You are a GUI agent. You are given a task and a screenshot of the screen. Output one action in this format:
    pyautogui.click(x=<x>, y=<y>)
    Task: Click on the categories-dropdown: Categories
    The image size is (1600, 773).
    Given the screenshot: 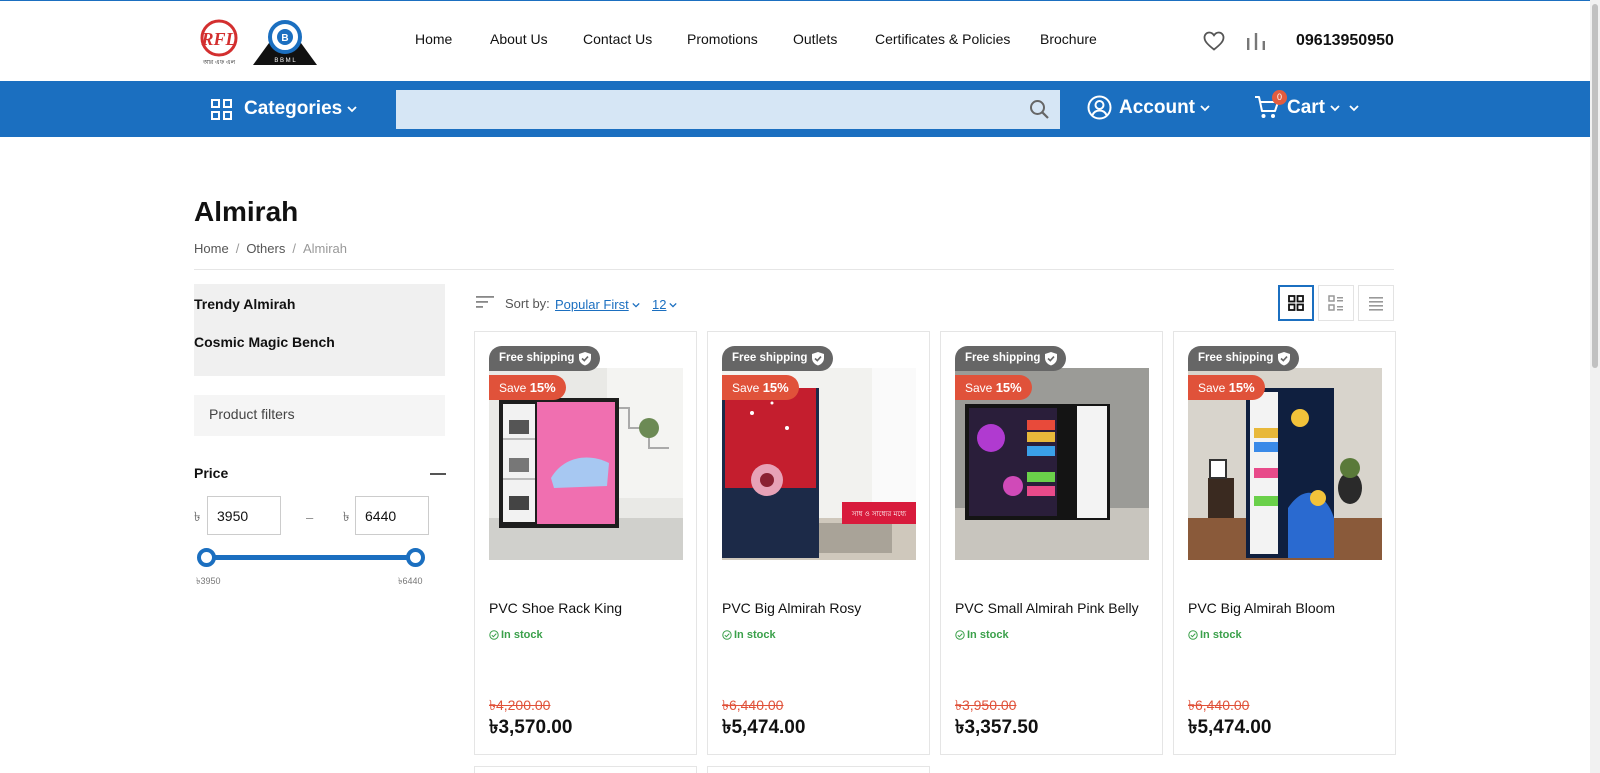 What is the action you would take?
    pyautogui.click(x=284, y=109)
    